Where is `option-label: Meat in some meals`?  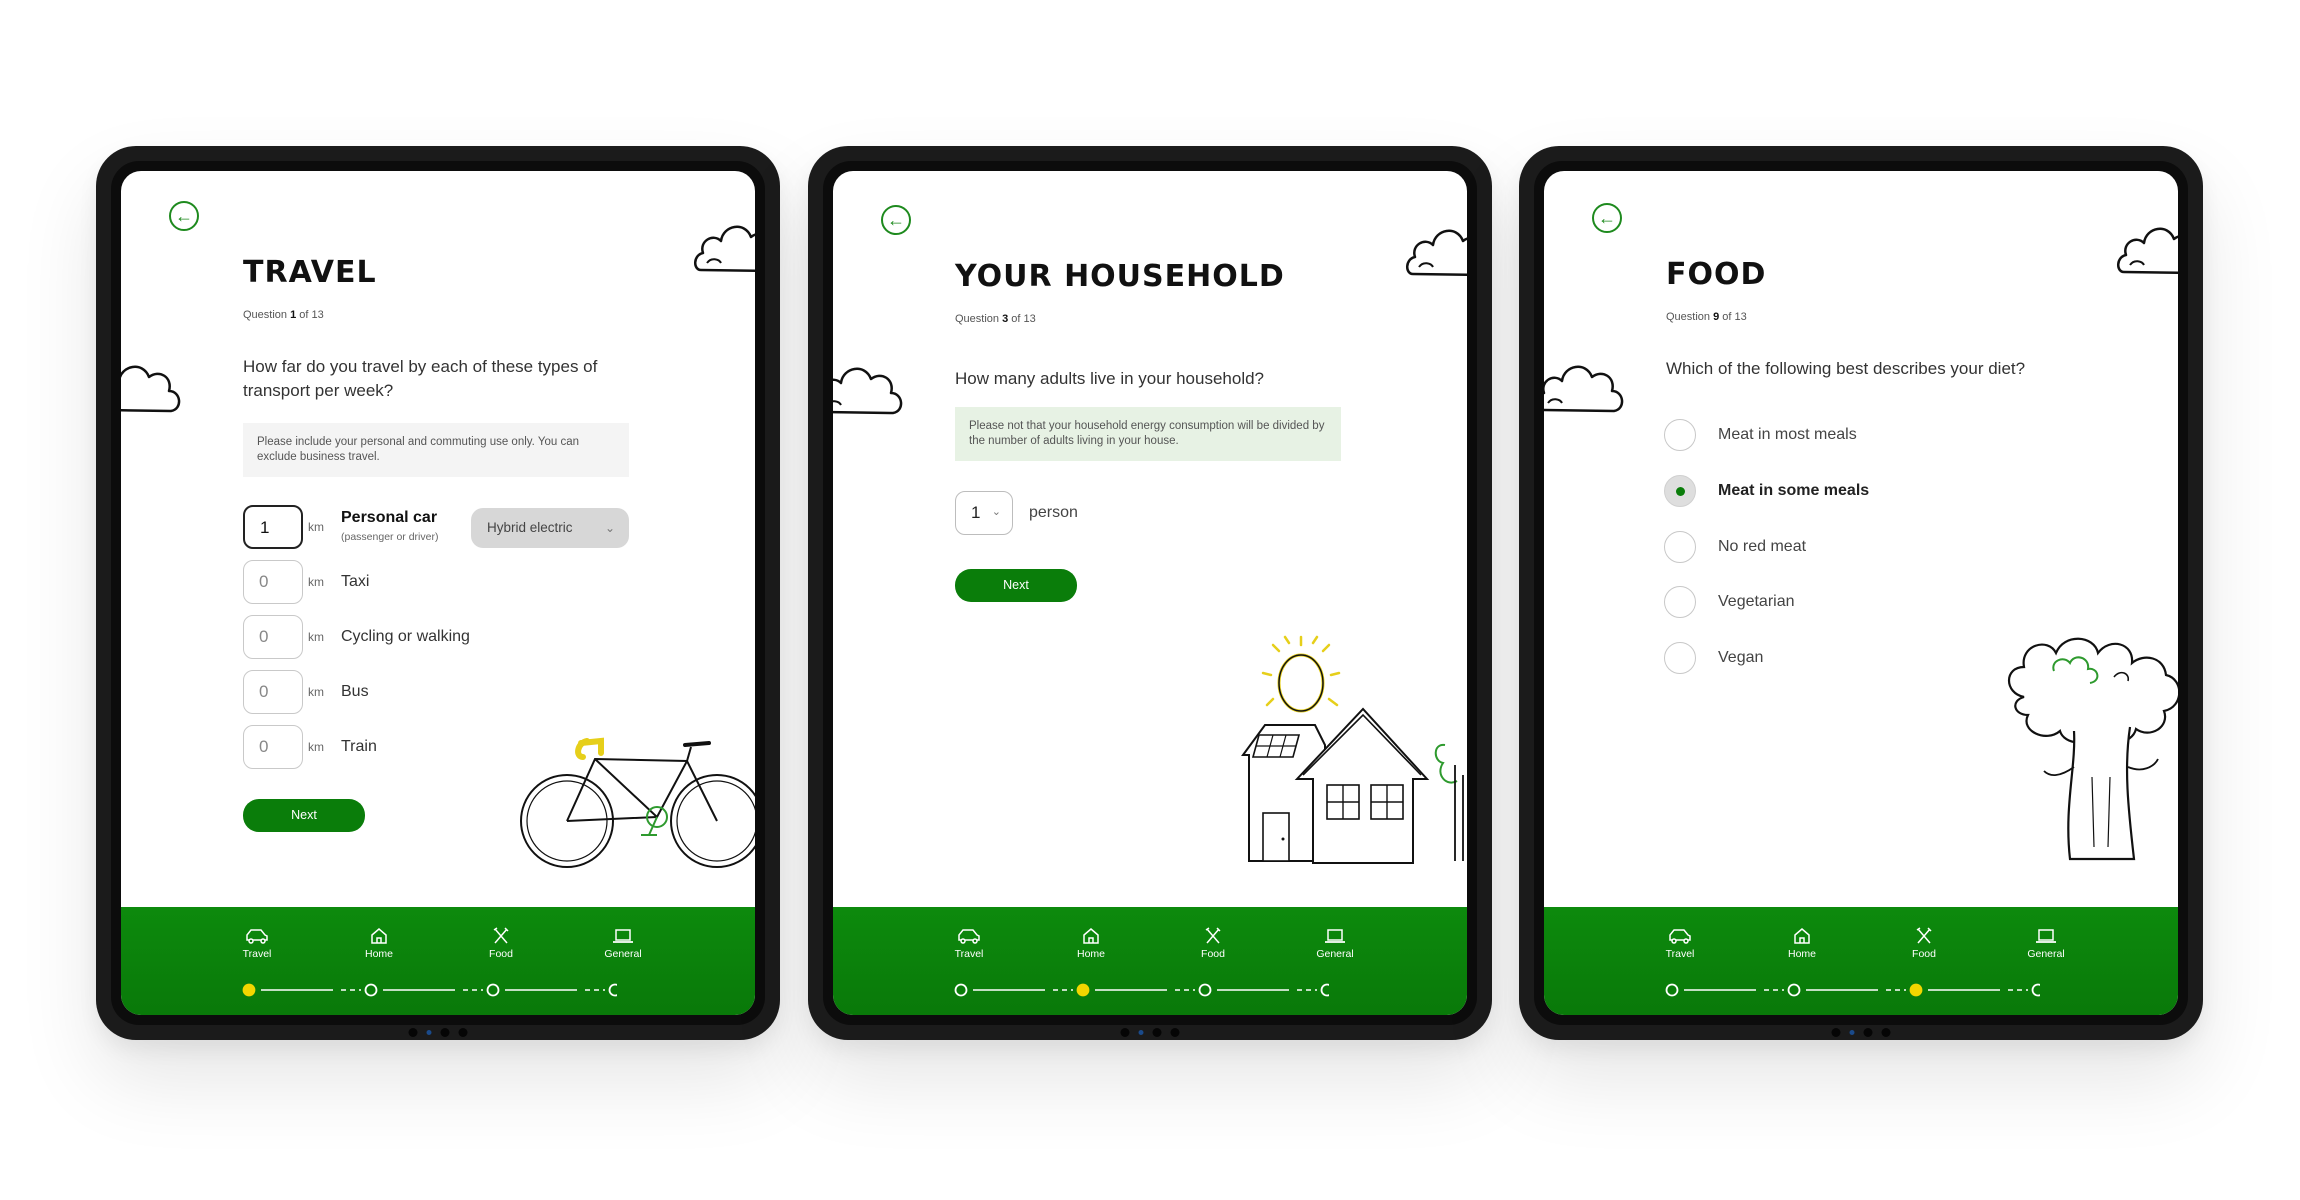 option-label: Meat in some meals is located at coordinates (1794, 490).